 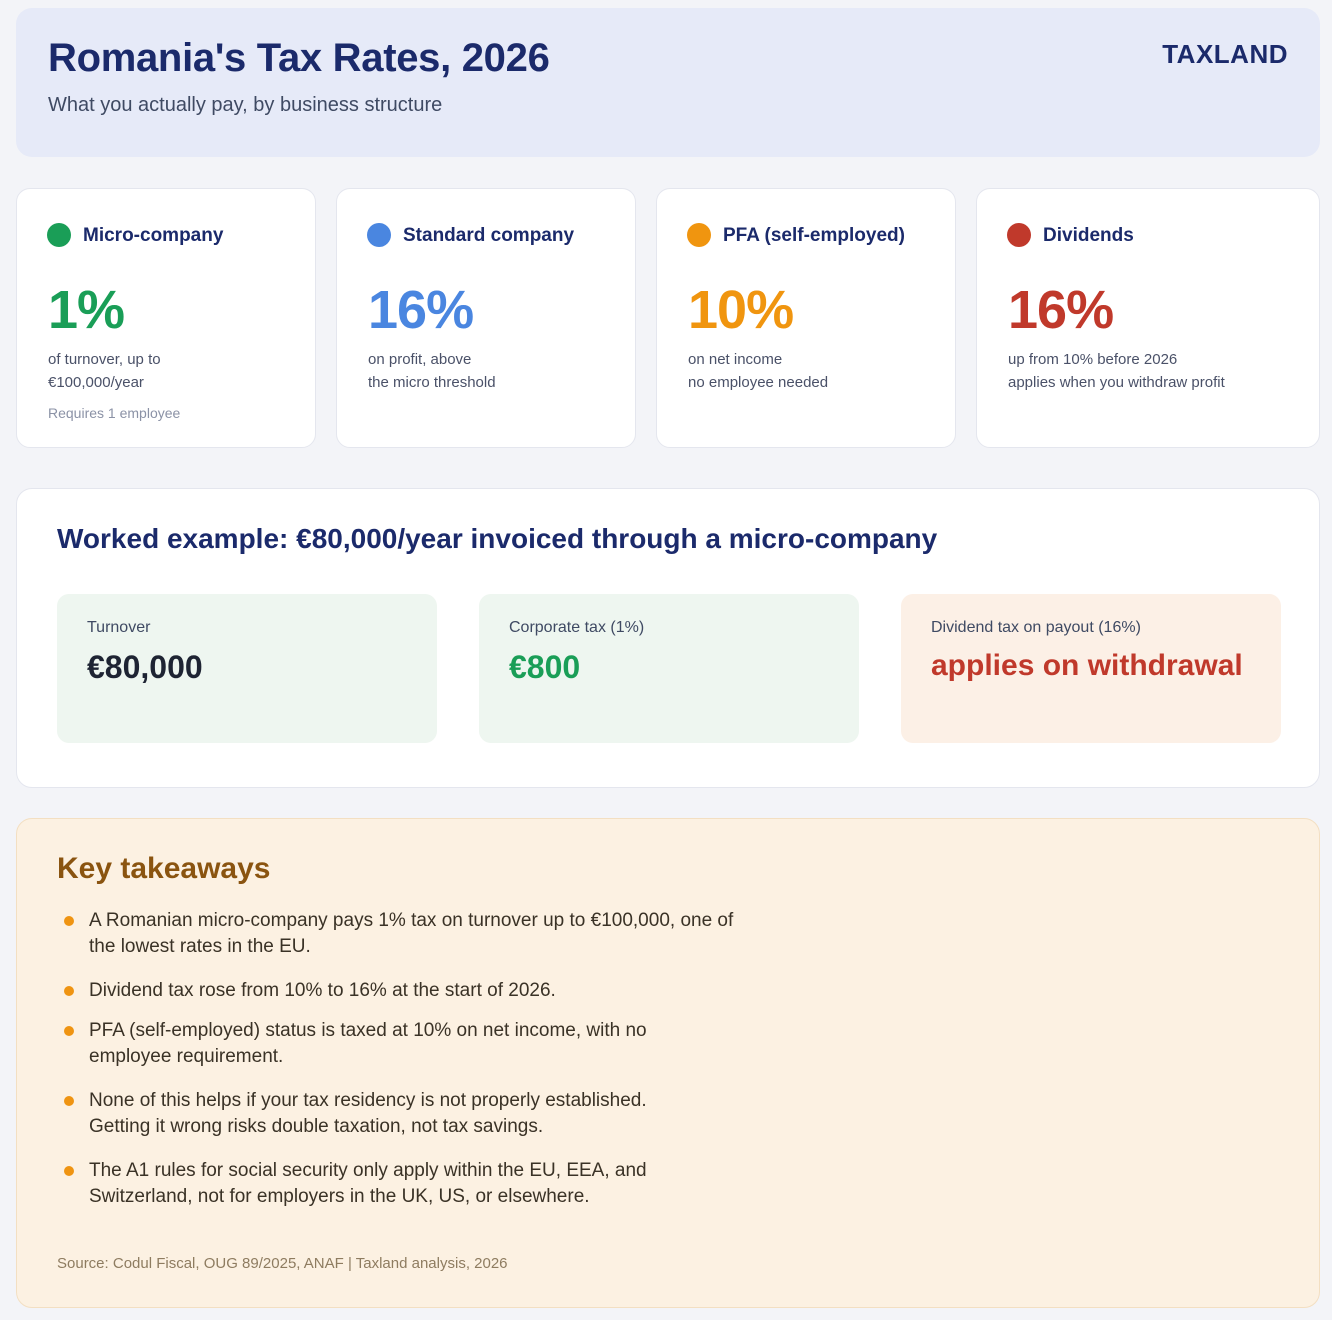 I want to click on rate-card-desc-line: of turnover, up to, so click(x=104, y=359).